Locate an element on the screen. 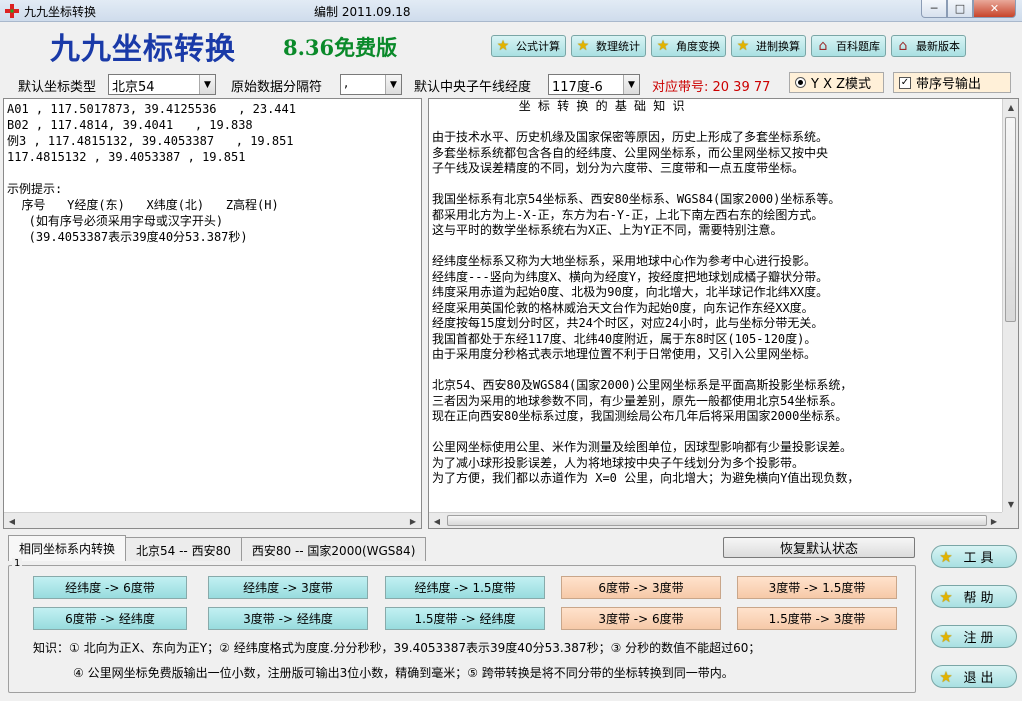 The width and height of the screenshot is (1022, 701). latlon-to-1p5deg-button: 经纬度 -> 1.5度带 is located at coordinates (465, 587).